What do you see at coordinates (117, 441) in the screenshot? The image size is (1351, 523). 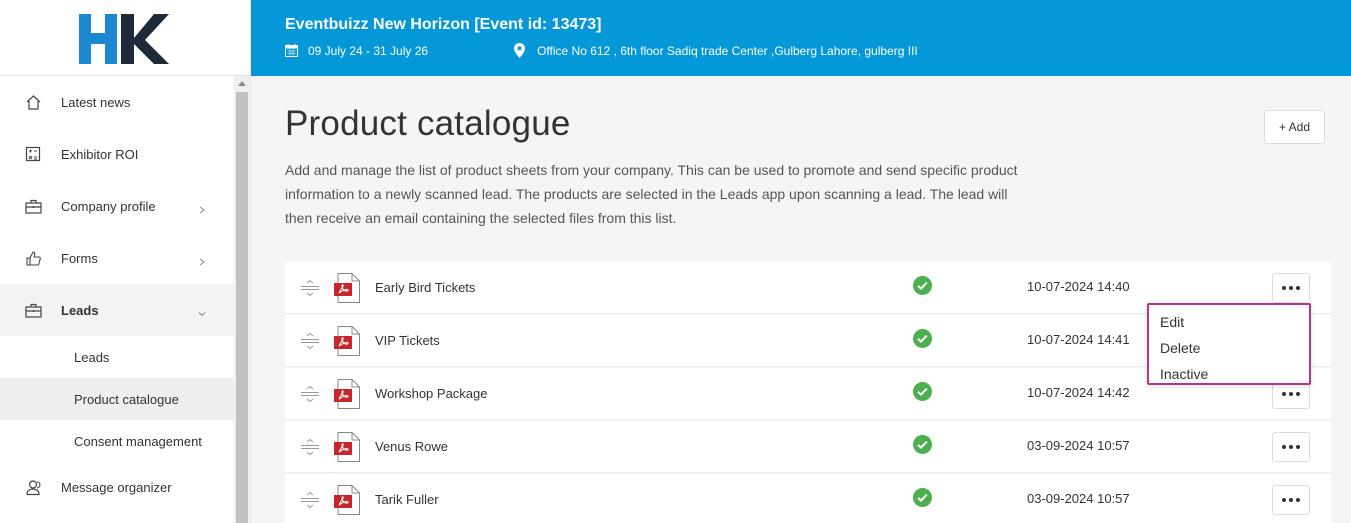 I see `sidebar-subitem-consent-management: Consent management` at bounding box center [117, 441].